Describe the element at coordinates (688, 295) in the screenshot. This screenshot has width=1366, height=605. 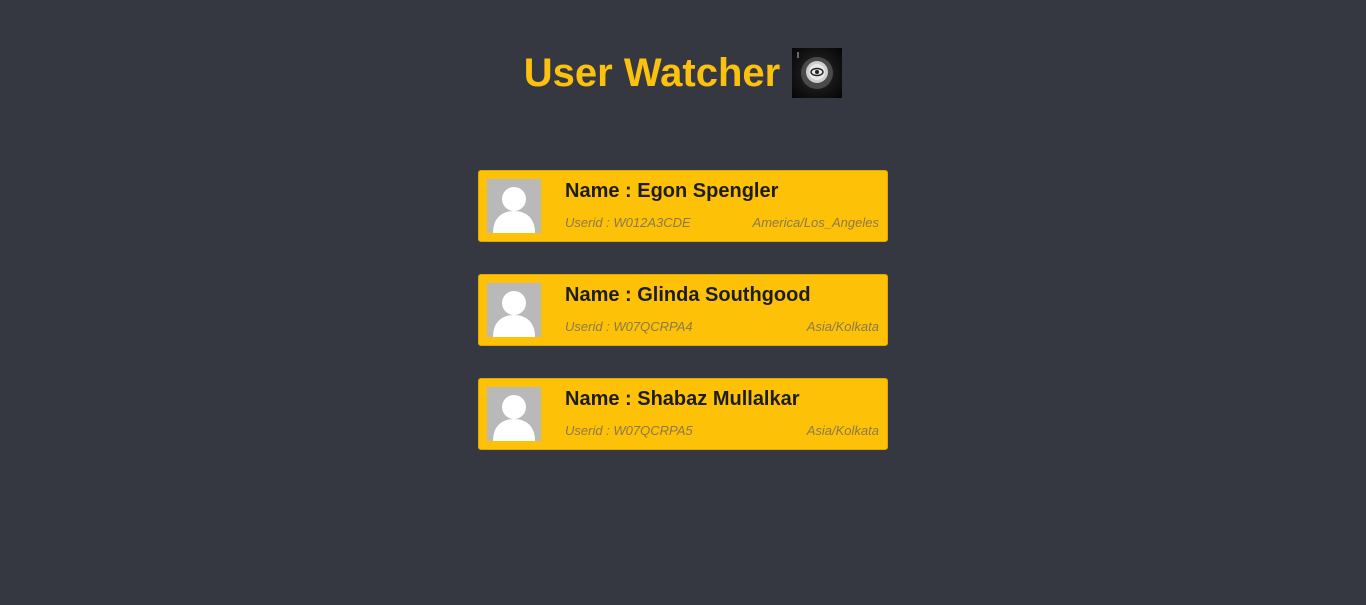
I see `user-name: Name : Glinda Southgood` at that location.